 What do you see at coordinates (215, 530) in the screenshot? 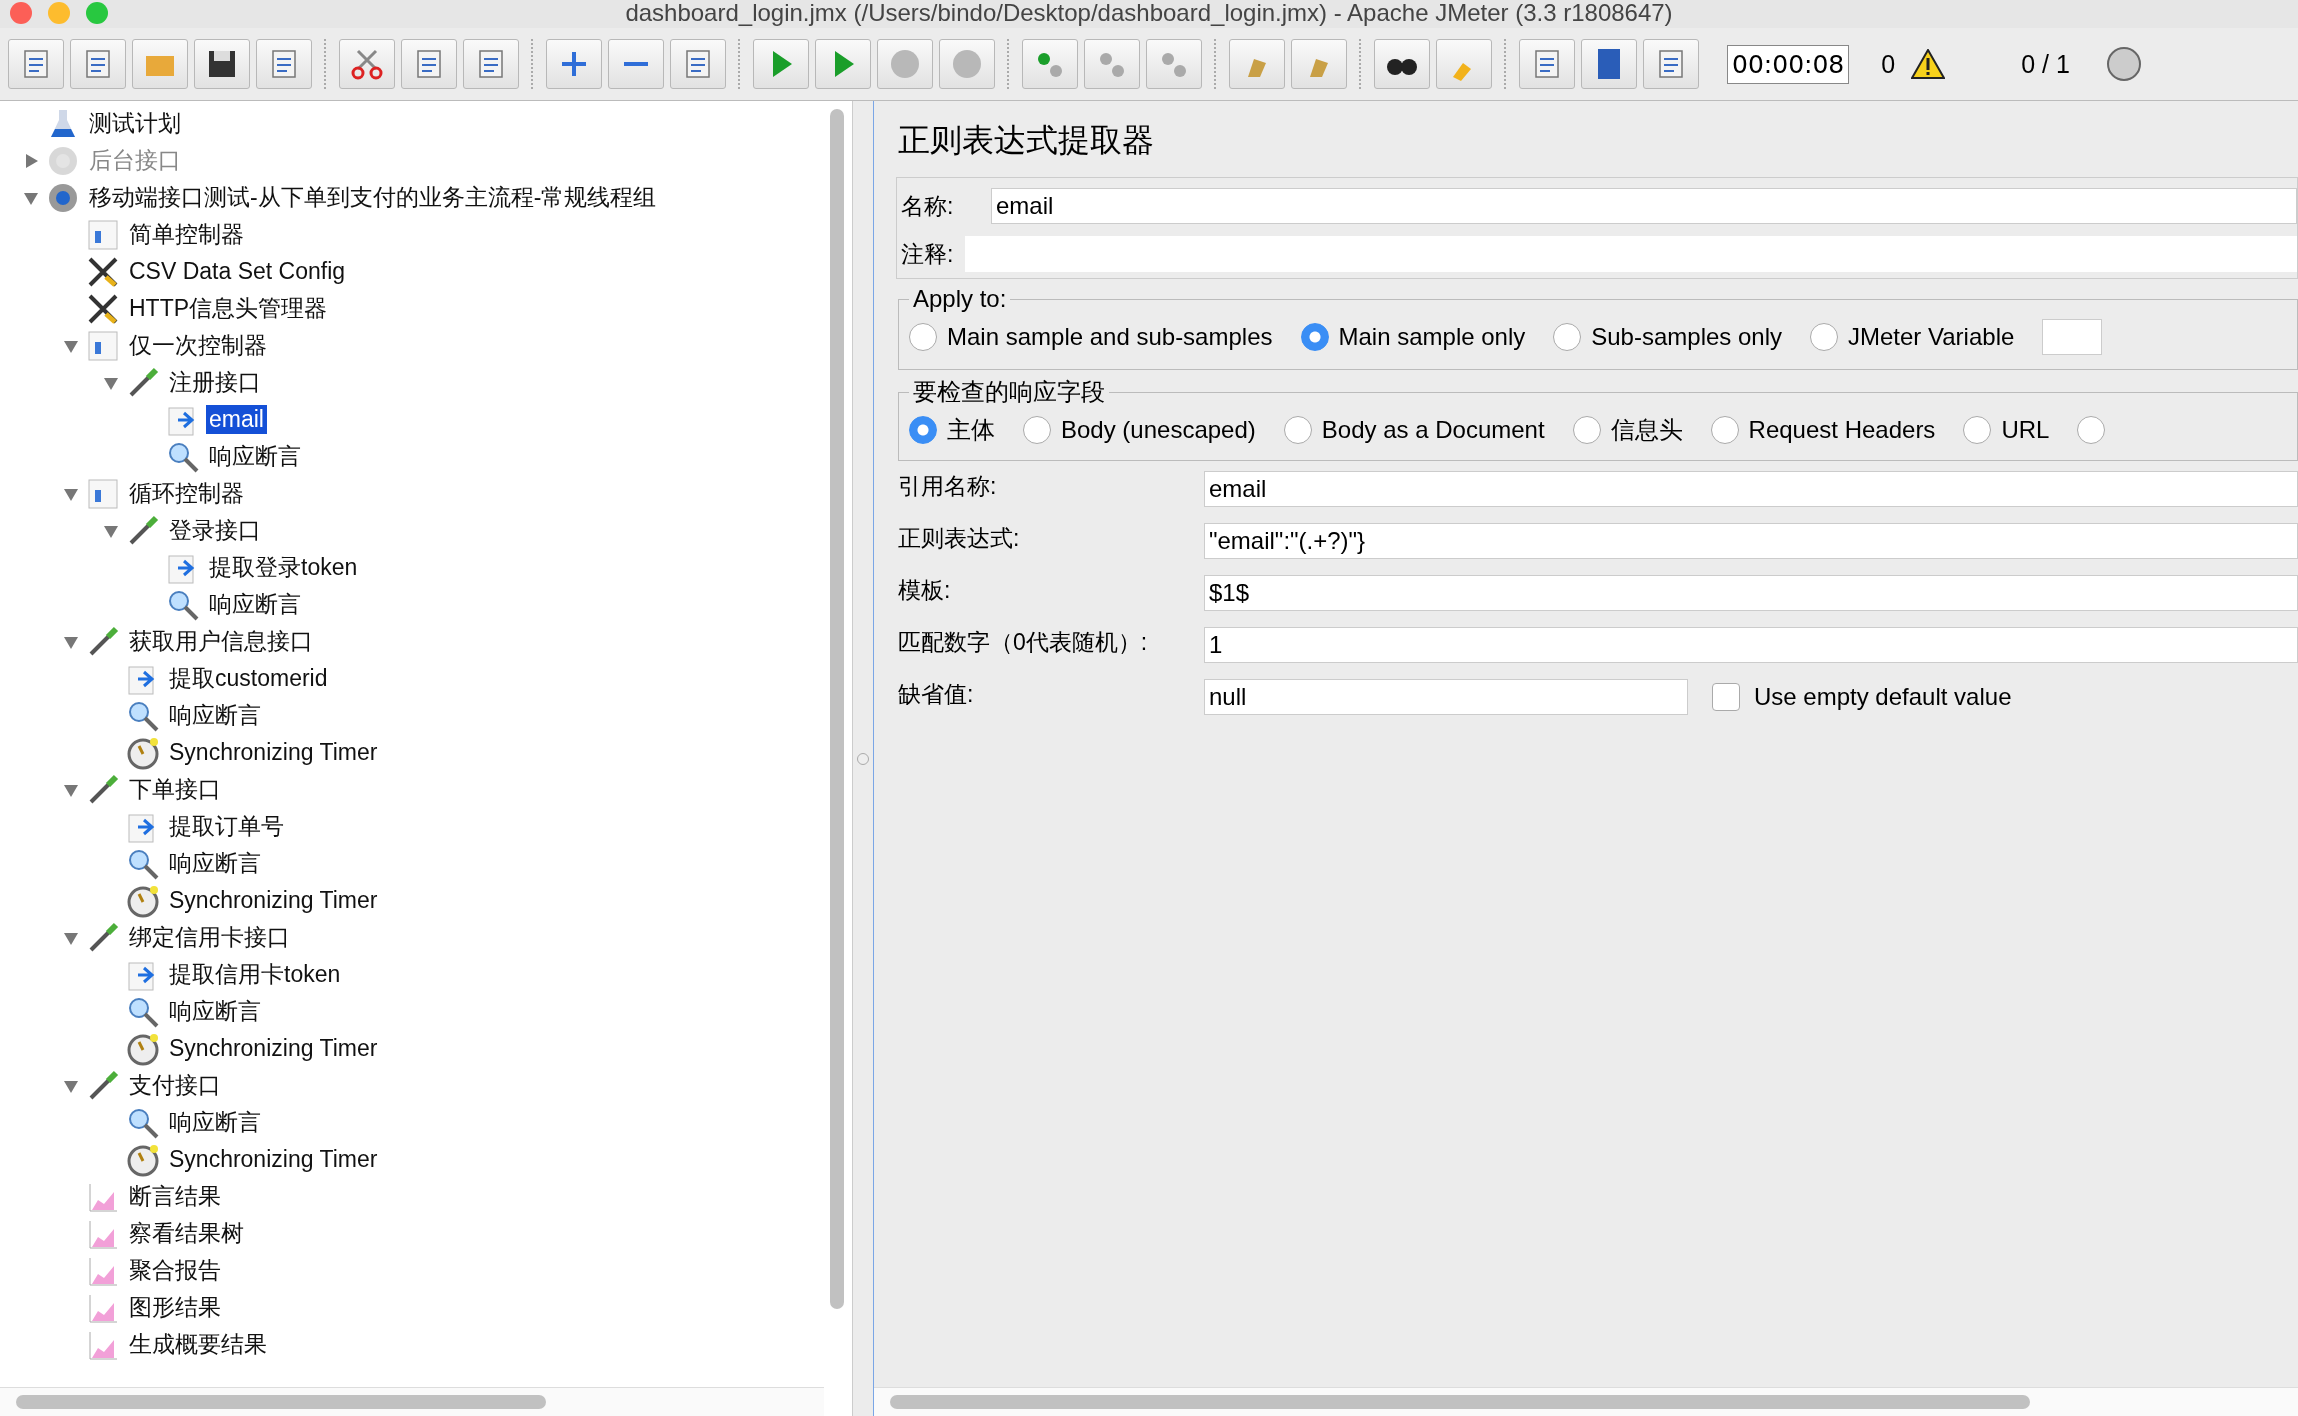
I see `tree-item: 登录接口` at bounding box center [215, 530].